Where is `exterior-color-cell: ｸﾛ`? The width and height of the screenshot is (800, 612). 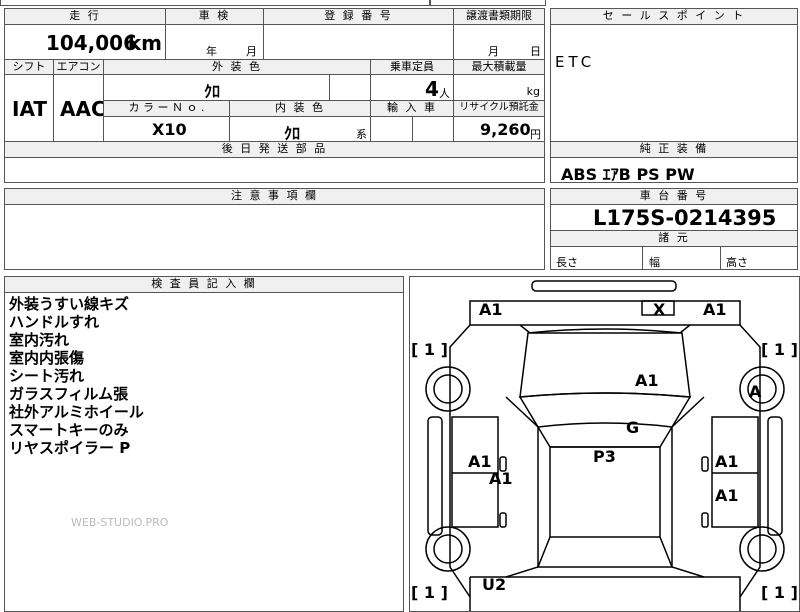 exterior-color-cell: ｸﾛ is located at coordinates (216, 87).